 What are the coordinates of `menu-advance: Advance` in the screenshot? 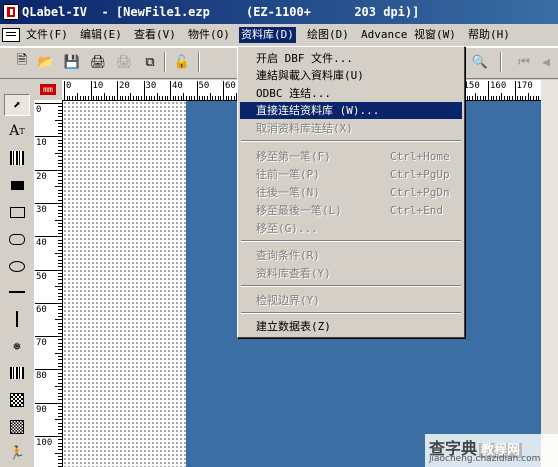 It's located at (384, 35).